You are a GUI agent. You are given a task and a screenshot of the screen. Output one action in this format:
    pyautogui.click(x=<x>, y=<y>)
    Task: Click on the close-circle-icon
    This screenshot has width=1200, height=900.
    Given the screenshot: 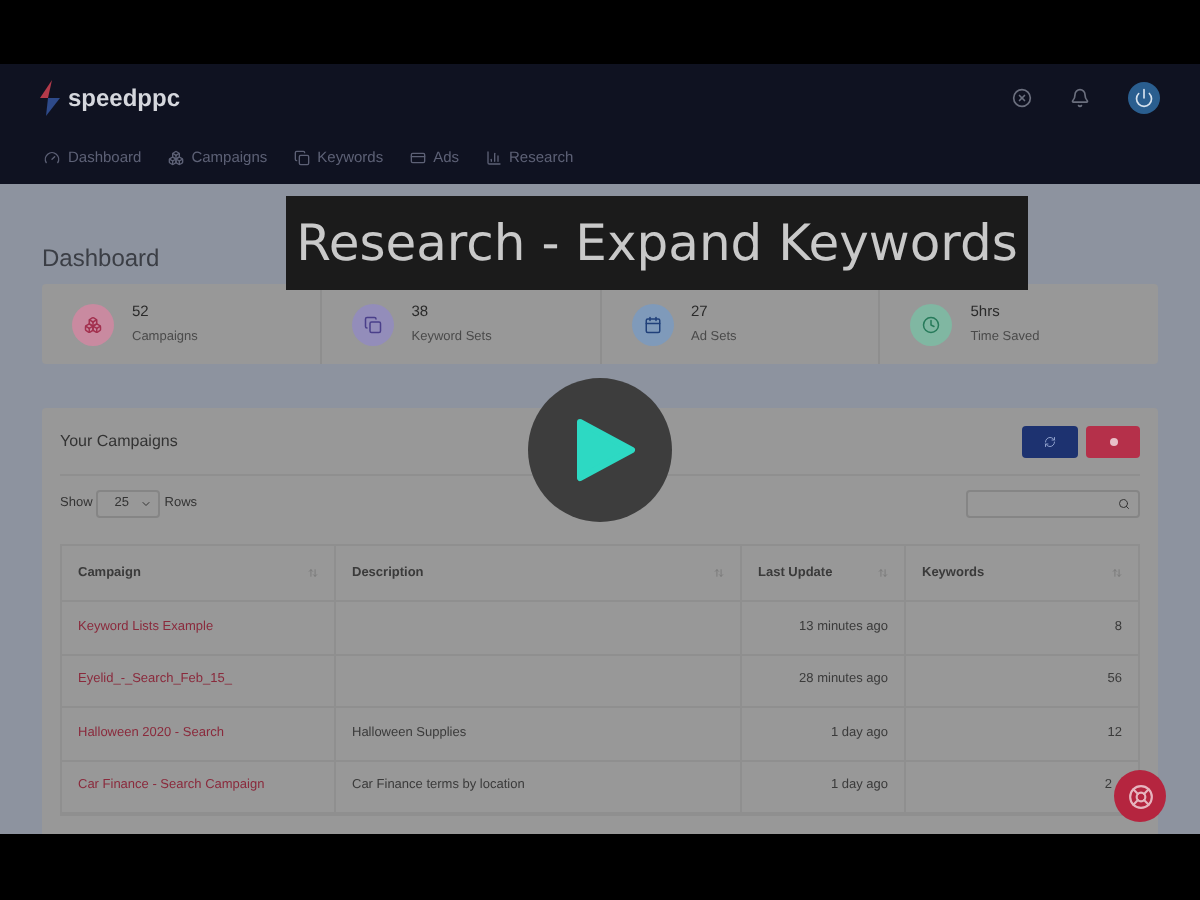 What is the action you would take?
    pyautogui.click(x=1022, y=98)
    